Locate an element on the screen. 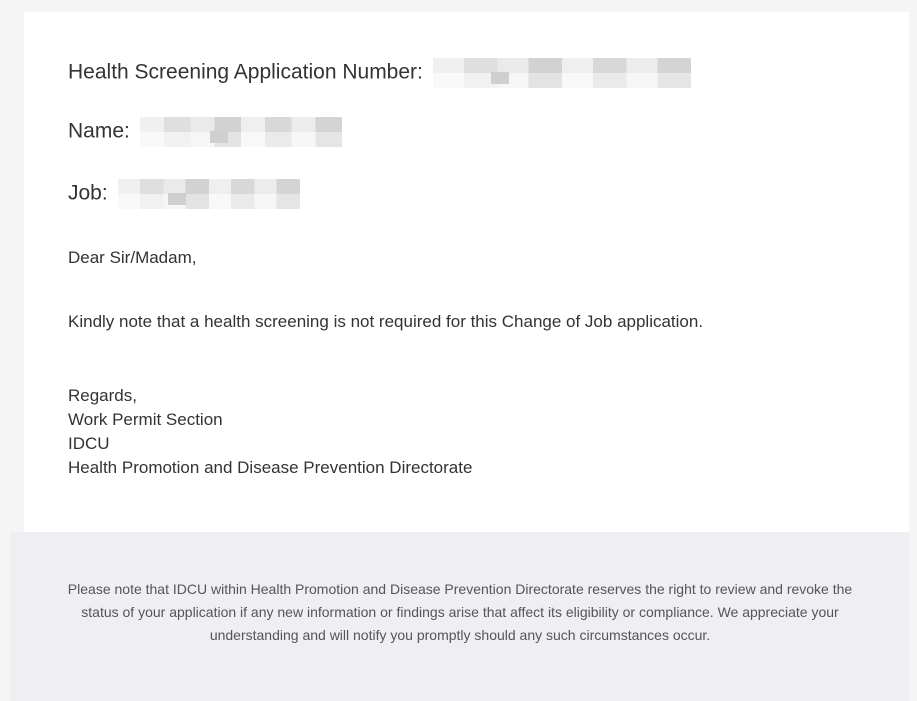  application-number-row: Health Screening Application Number: is located at coordinates (379, 73).